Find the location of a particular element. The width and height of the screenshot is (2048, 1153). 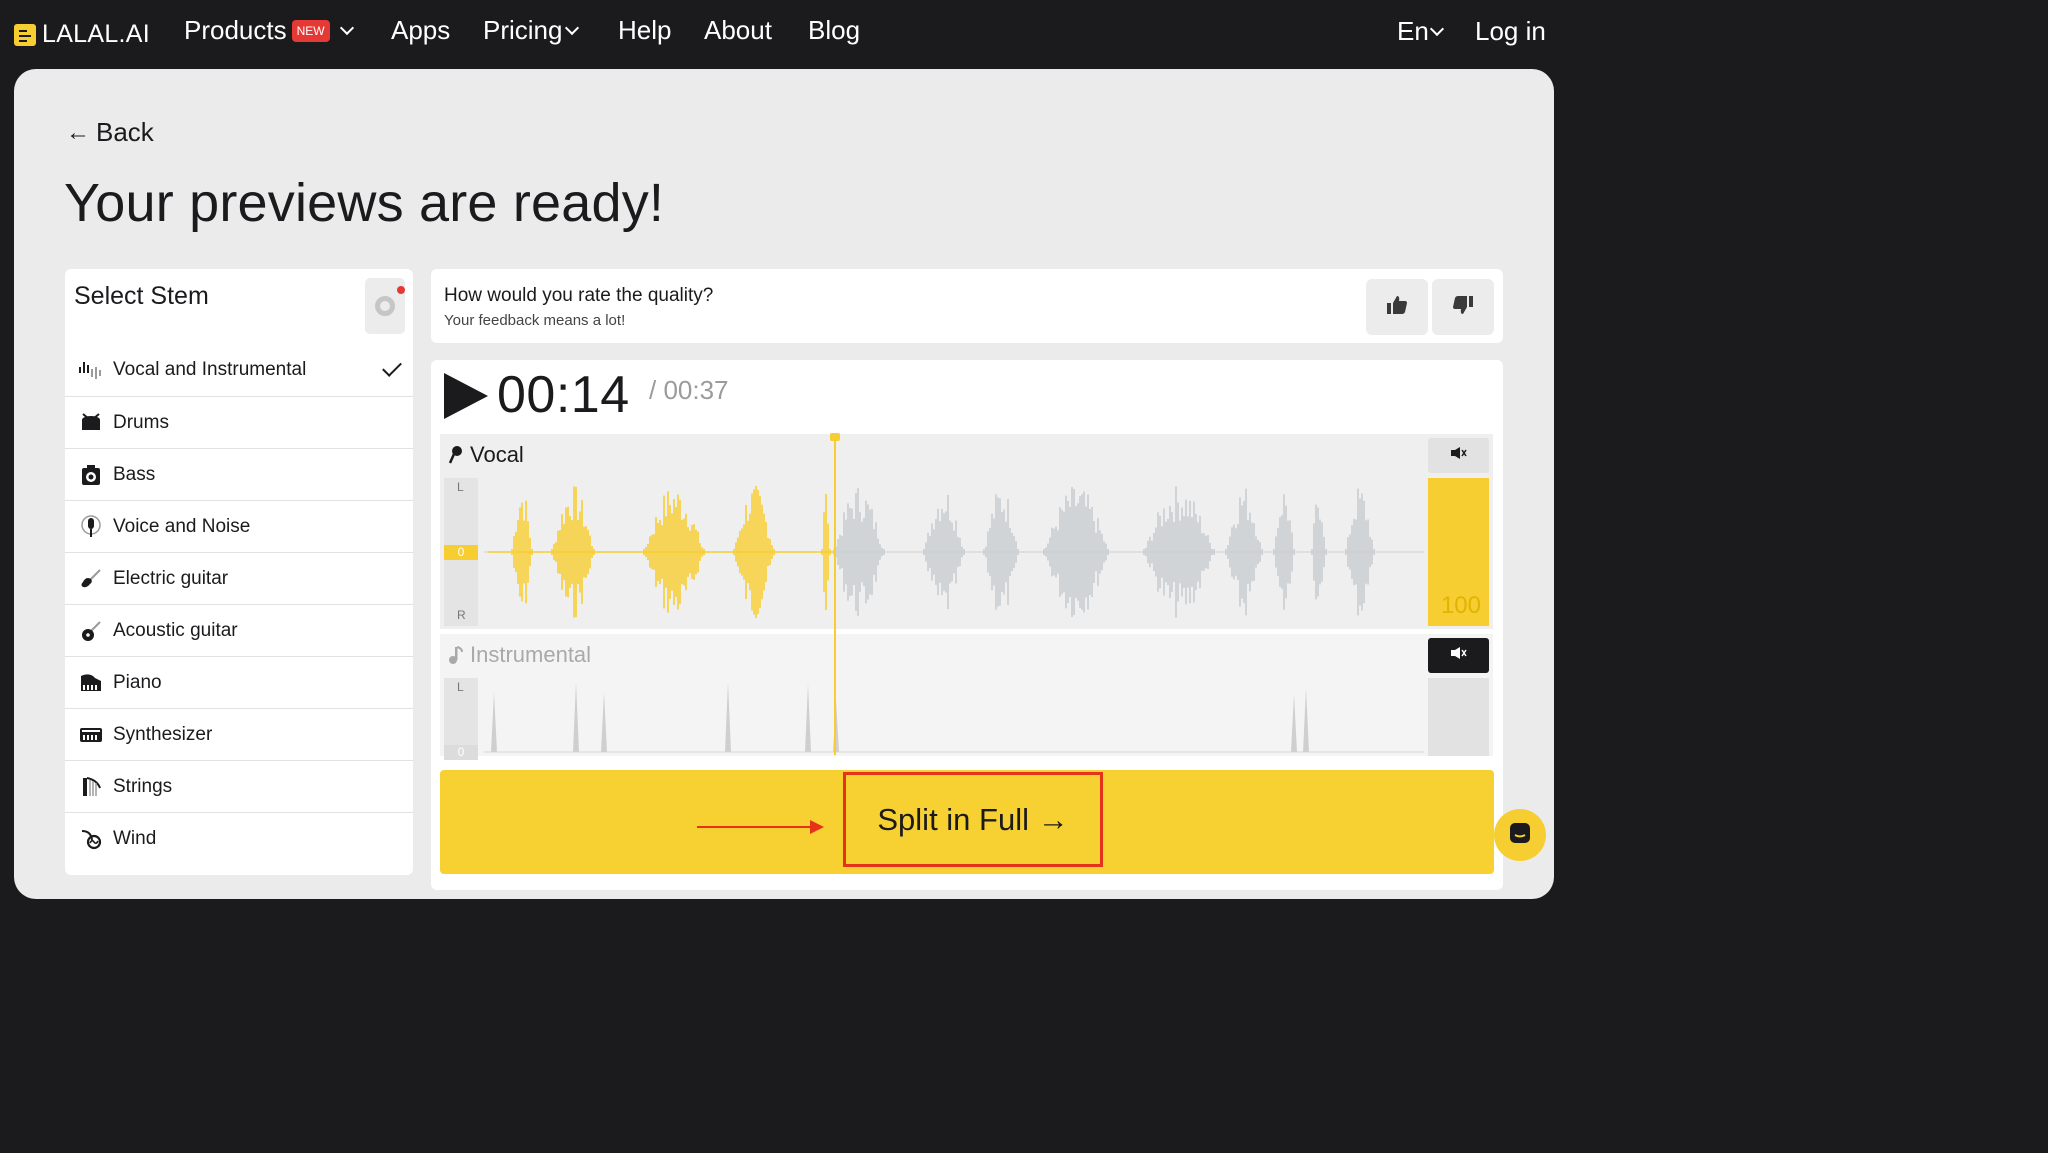

thumbs-down-button is located at coordinates (1463, 307).